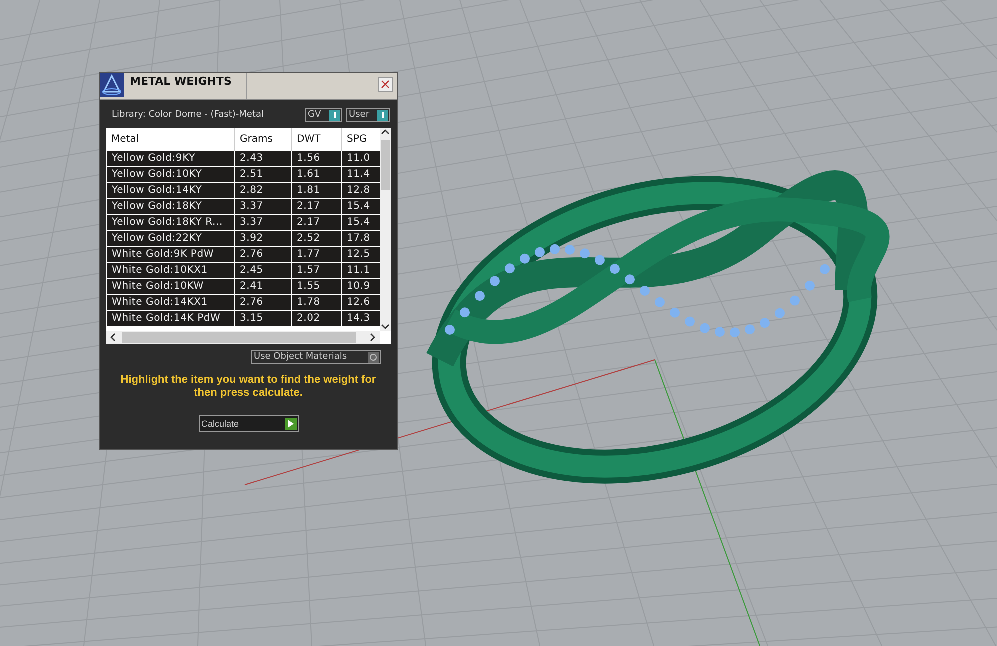 This screenshot has width=997, height=646. I want to click on table-cell: White Gold:9K PdW, so click(170, 254).